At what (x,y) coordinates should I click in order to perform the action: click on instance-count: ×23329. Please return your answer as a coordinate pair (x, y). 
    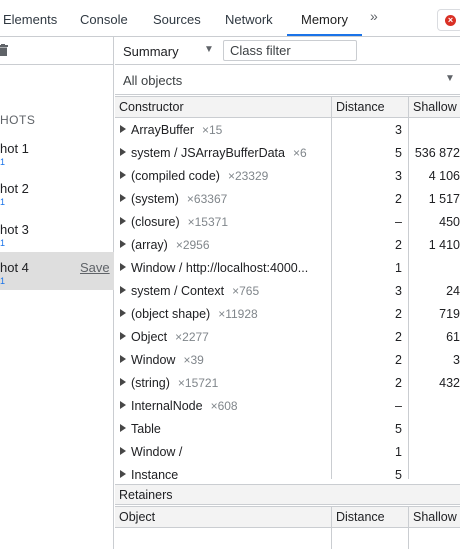
    Looking at the image, I should click on (248, 176).